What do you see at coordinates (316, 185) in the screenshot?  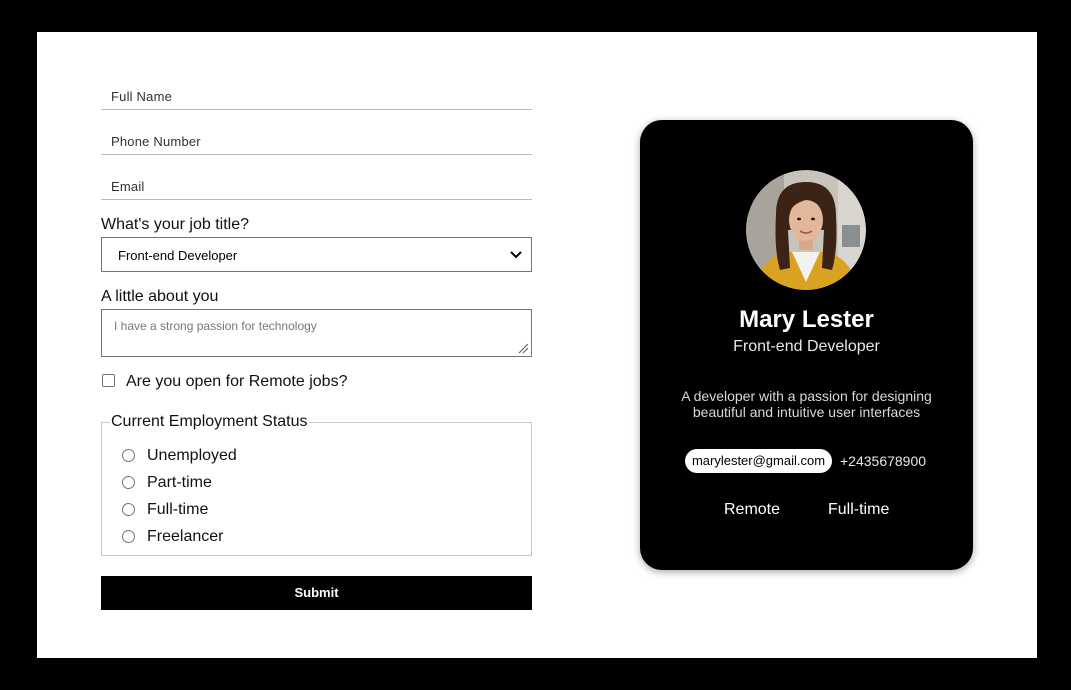 I see `email-input: Email` at bounding box center [316, 185].